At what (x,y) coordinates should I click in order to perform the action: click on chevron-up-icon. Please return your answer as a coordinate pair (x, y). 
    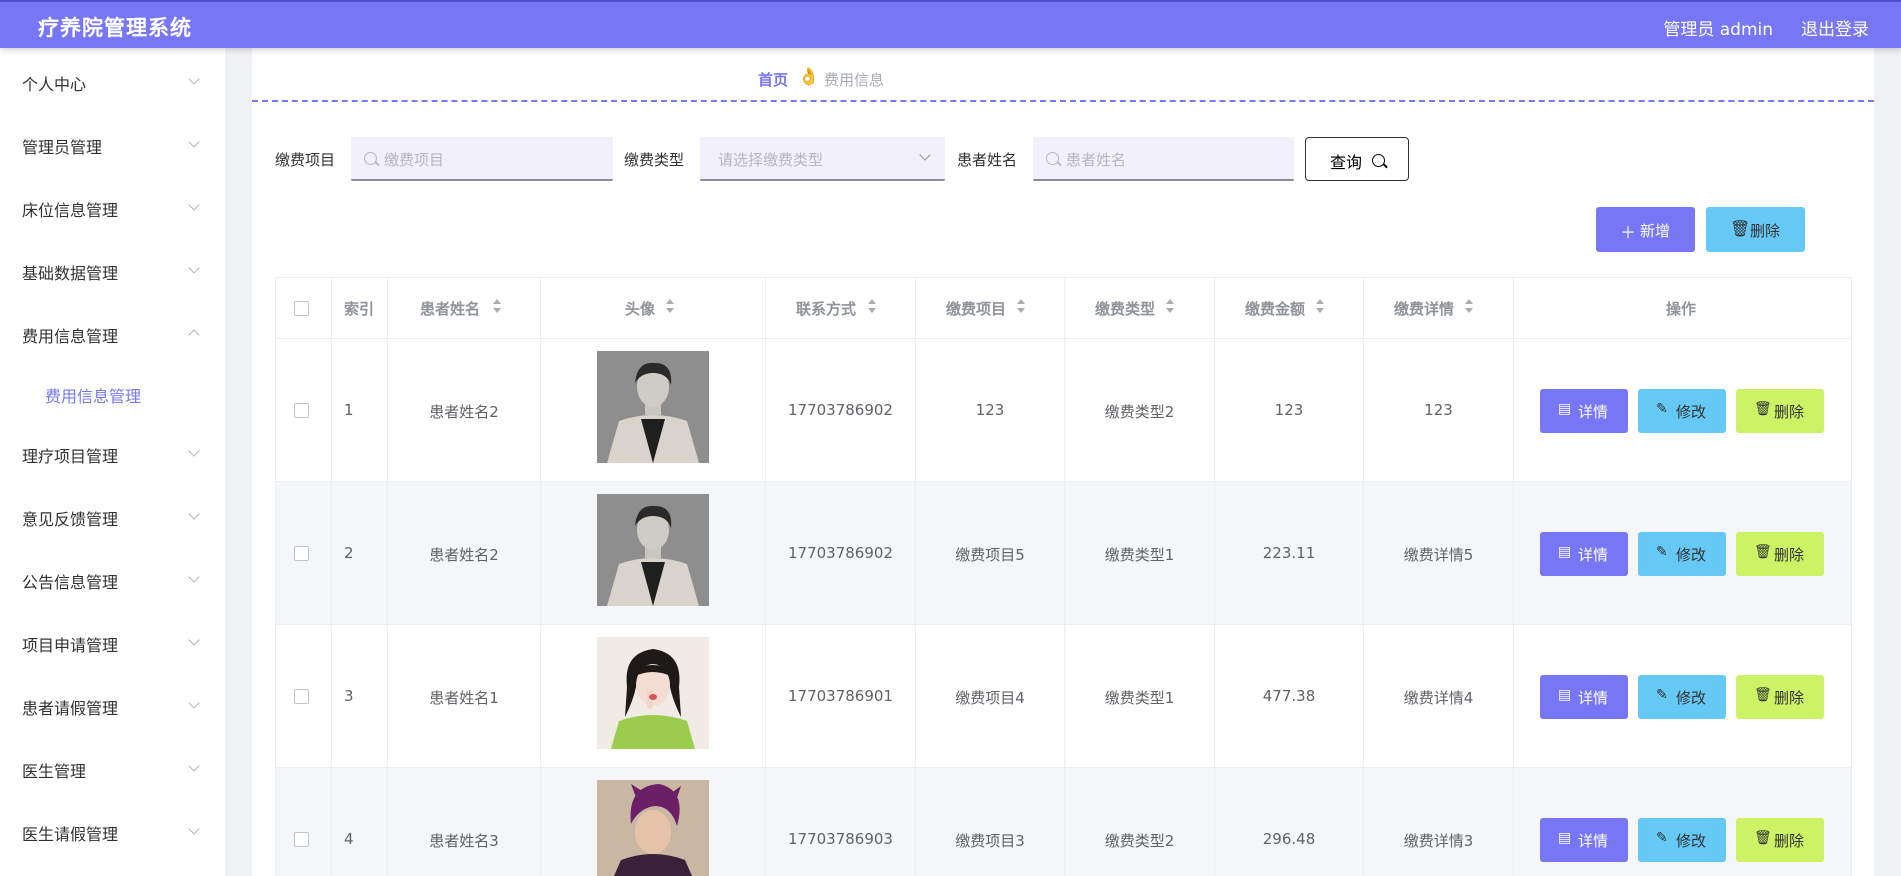
    Looking at the image, I should click on (194, 335).